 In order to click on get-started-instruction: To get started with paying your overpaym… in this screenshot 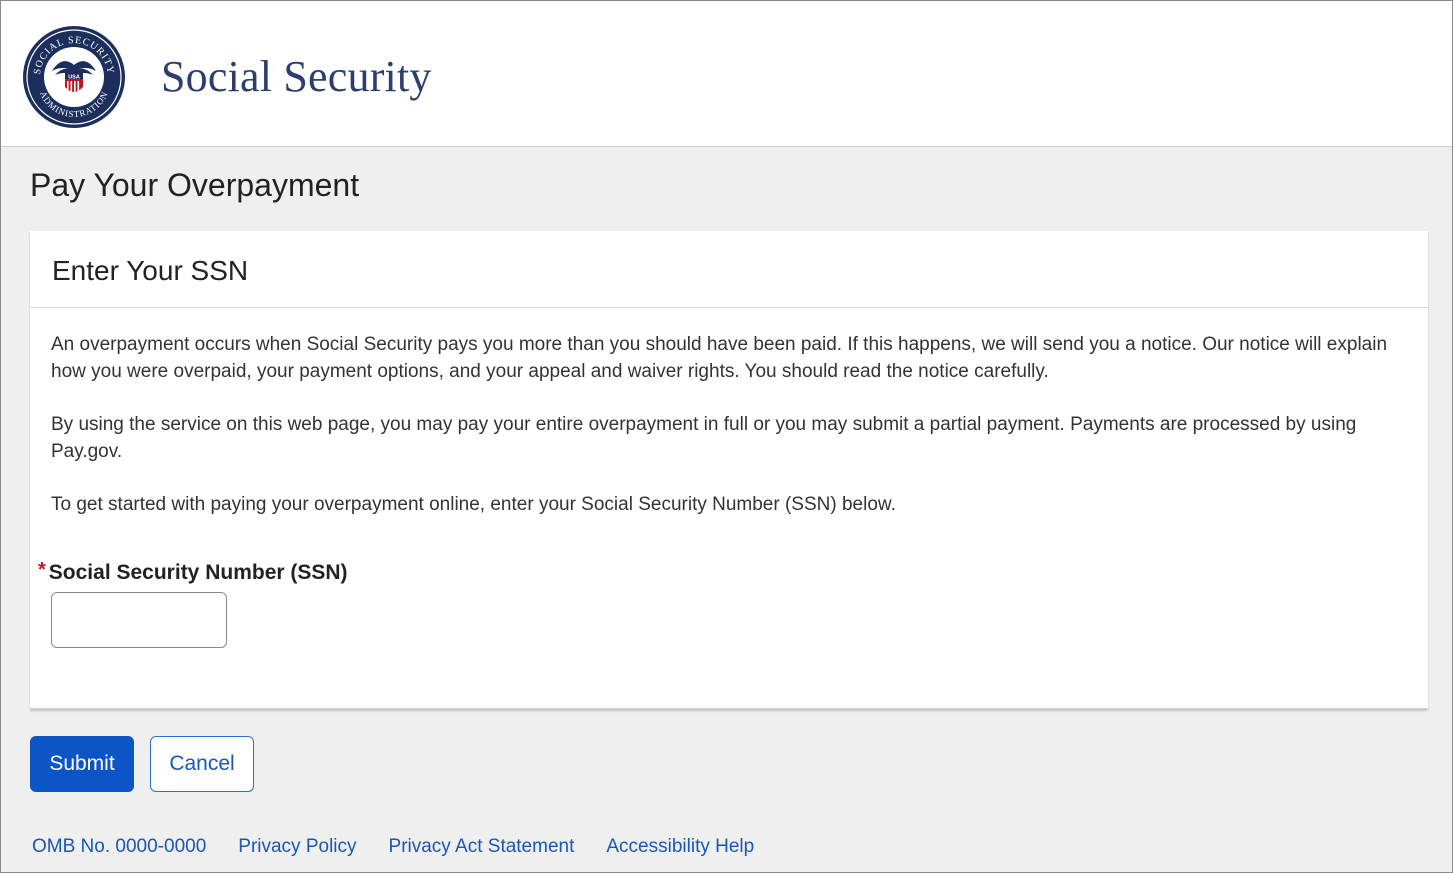, I will do `click(473, 504)`.